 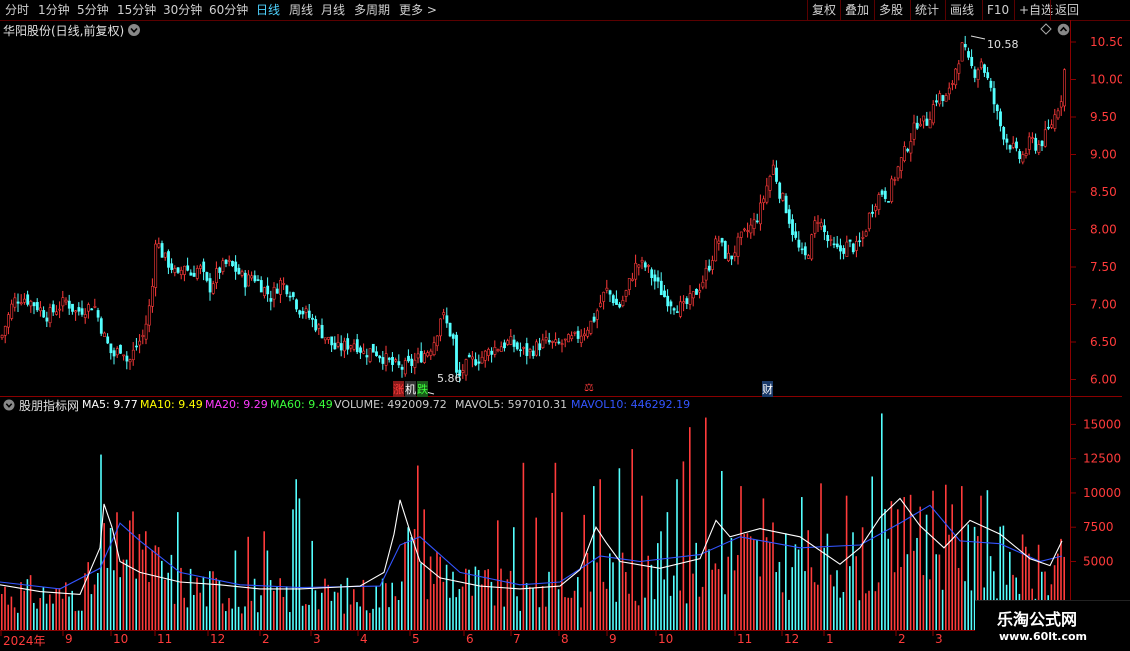 I want to click on event-marker-2: 跌, so click(x=422, y=389).